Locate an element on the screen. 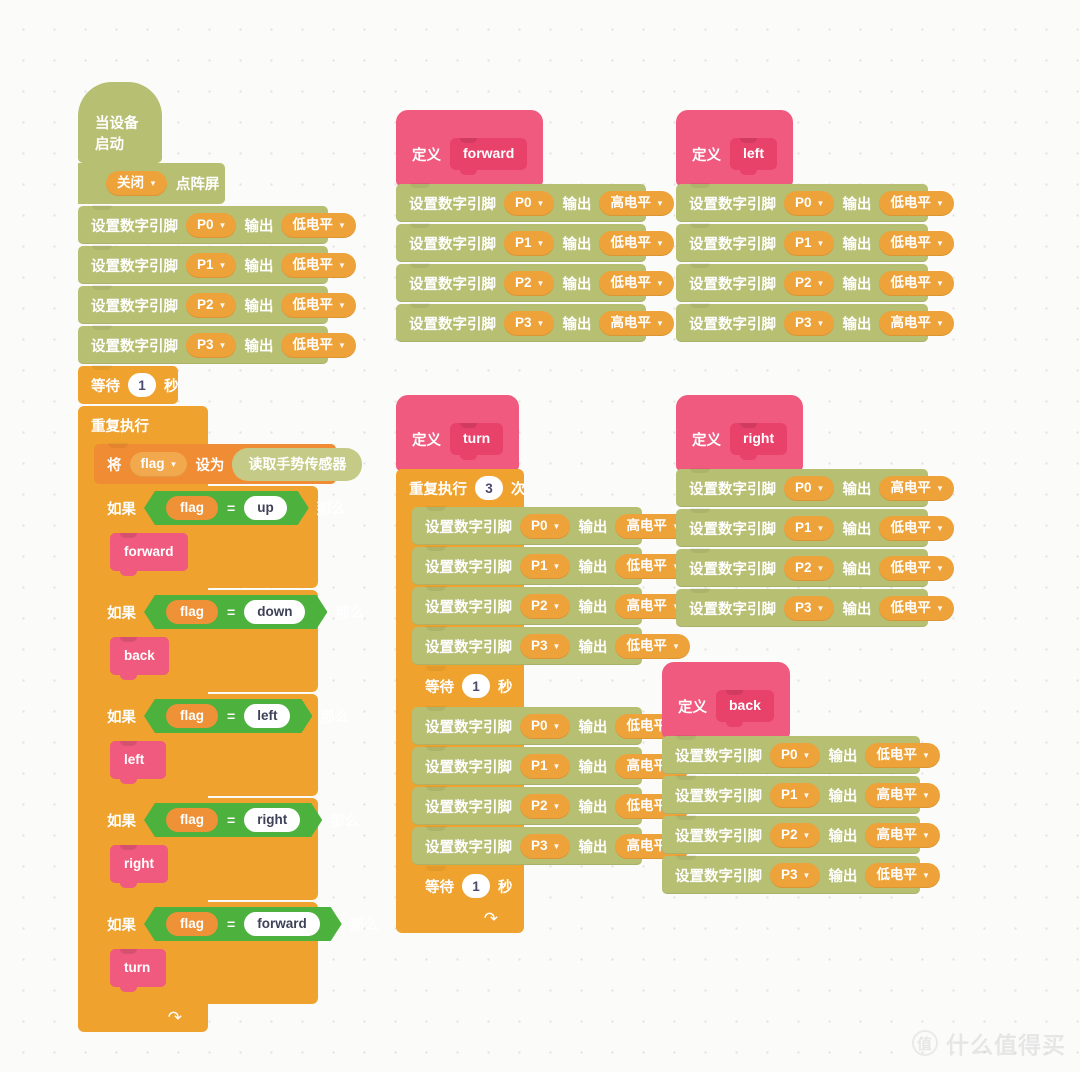 The height and width of the screenshot is (1072, 1080). wait-block-a: 等待 1 秒 is located at coordinates (462, 685).